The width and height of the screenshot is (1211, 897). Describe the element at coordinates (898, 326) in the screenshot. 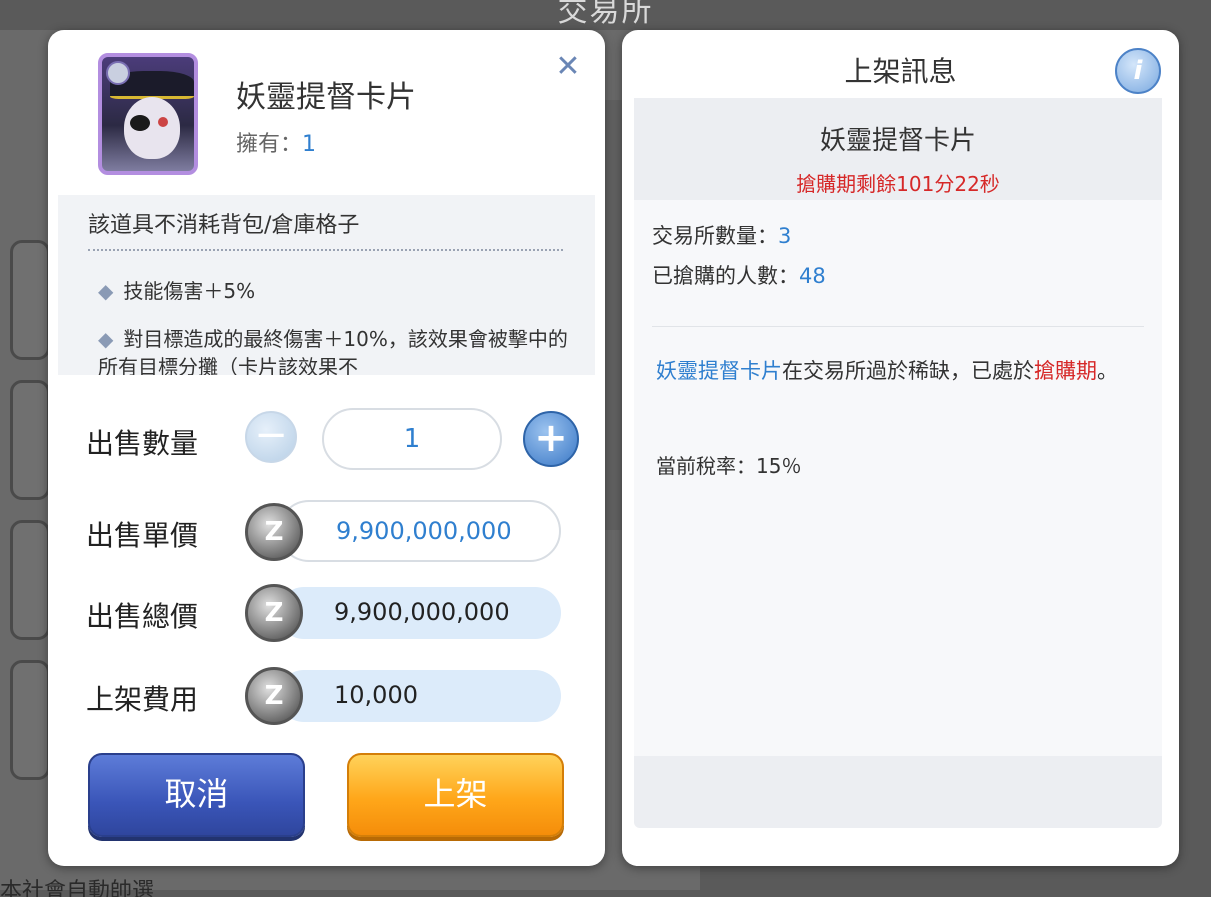

I see `divider` at that location.